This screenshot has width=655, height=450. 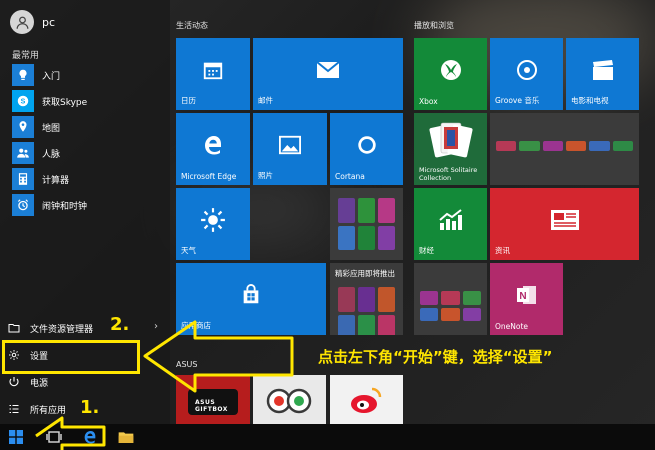 I want to click on step-2-label: 2., so click(x=120, y=324).